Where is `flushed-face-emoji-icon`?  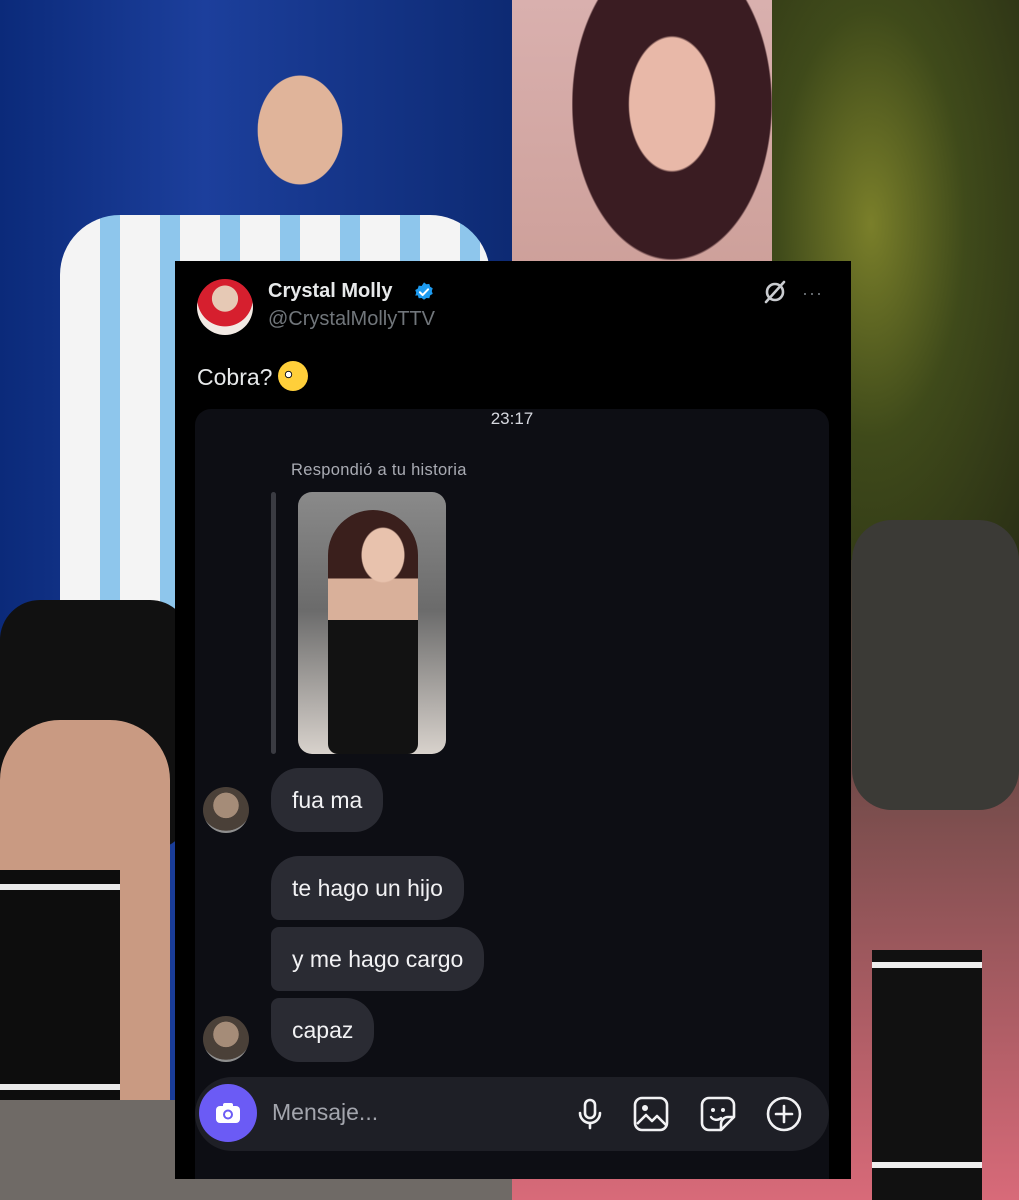 flushed-face-emoji-icon is located at coordinates (293, 376).